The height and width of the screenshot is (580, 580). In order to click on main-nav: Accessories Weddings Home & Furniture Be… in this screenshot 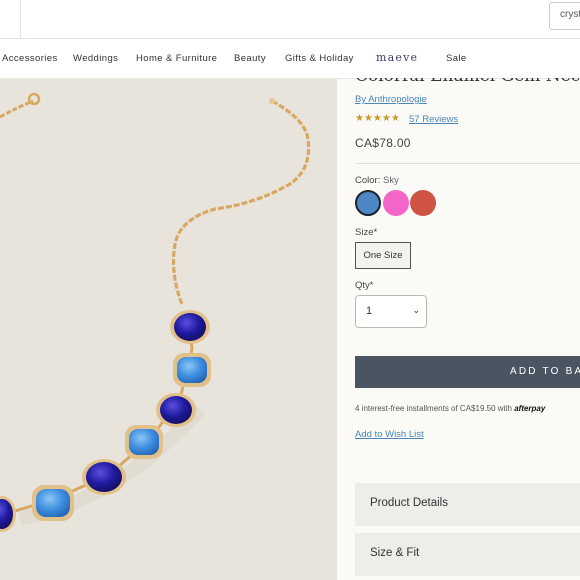, I will do `click(290, 59)`.